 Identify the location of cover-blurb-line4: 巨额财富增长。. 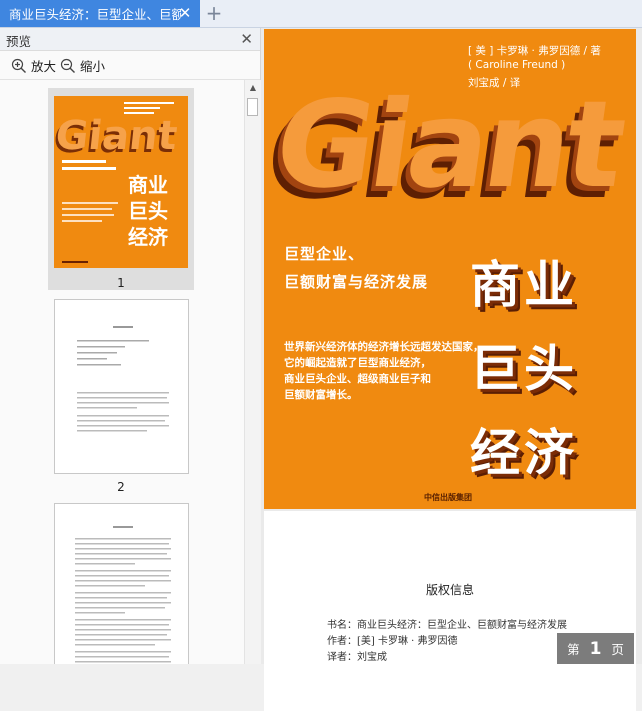
(321, 395).